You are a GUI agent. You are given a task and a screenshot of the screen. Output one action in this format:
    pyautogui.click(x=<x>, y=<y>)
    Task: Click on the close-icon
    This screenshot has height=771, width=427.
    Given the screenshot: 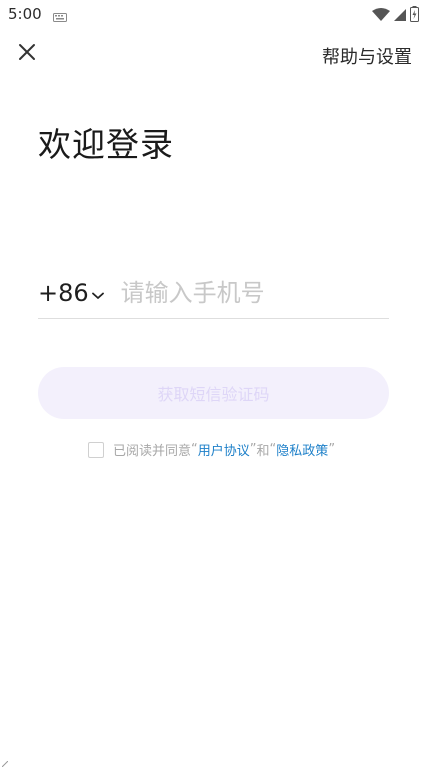 What is the action you would take?
    pyautogui.click(x=27, y=54)
    